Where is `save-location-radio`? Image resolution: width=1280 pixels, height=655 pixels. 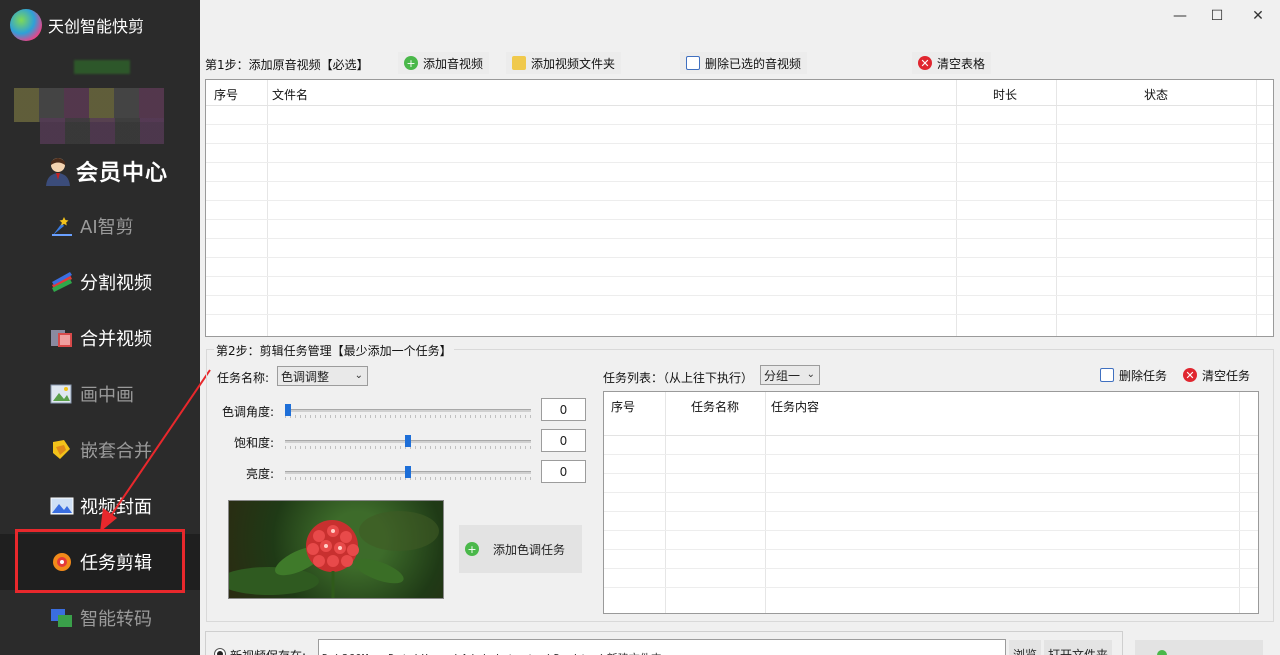 save-location-radio is located at coordinates (220, 651).